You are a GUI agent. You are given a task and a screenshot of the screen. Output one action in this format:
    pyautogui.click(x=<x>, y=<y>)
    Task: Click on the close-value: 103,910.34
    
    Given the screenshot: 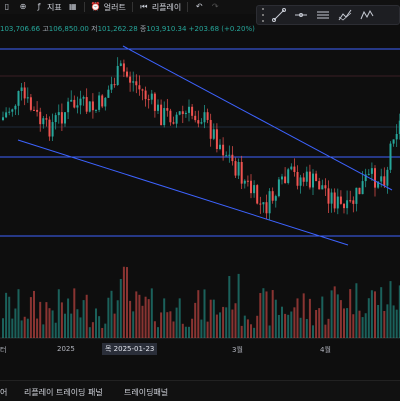 What is the action you would take?
    pyautogui.click(x=166, y=29)
    